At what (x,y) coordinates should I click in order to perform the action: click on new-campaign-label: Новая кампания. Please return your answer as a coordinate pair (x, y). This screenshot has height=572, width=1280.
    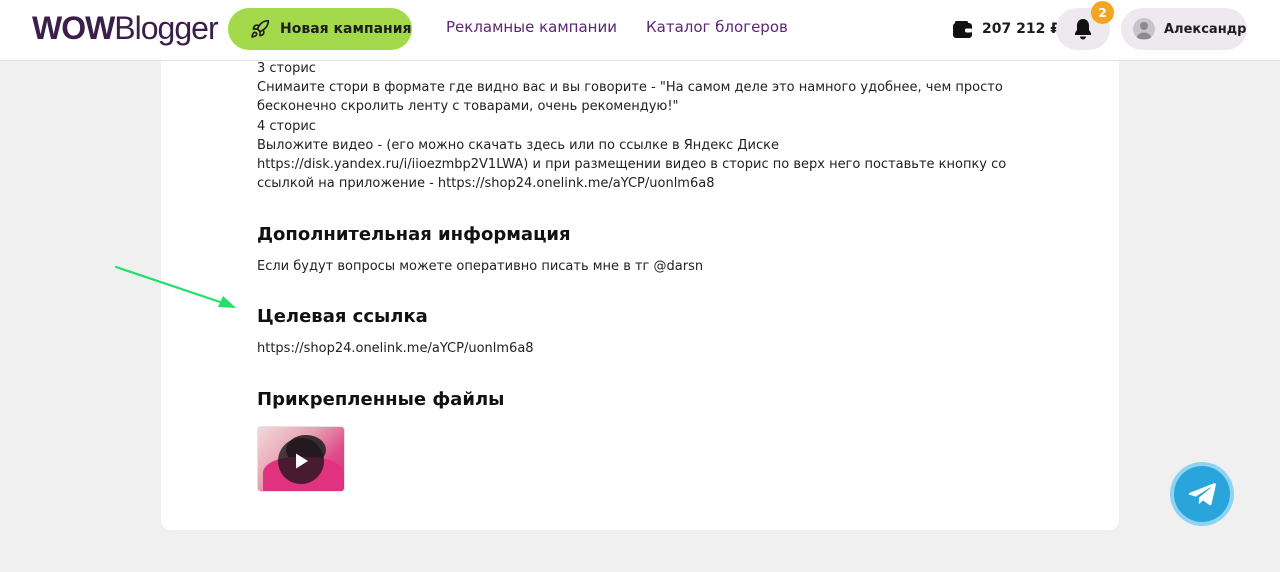
    Looking at the image, I should click on (346, 29).